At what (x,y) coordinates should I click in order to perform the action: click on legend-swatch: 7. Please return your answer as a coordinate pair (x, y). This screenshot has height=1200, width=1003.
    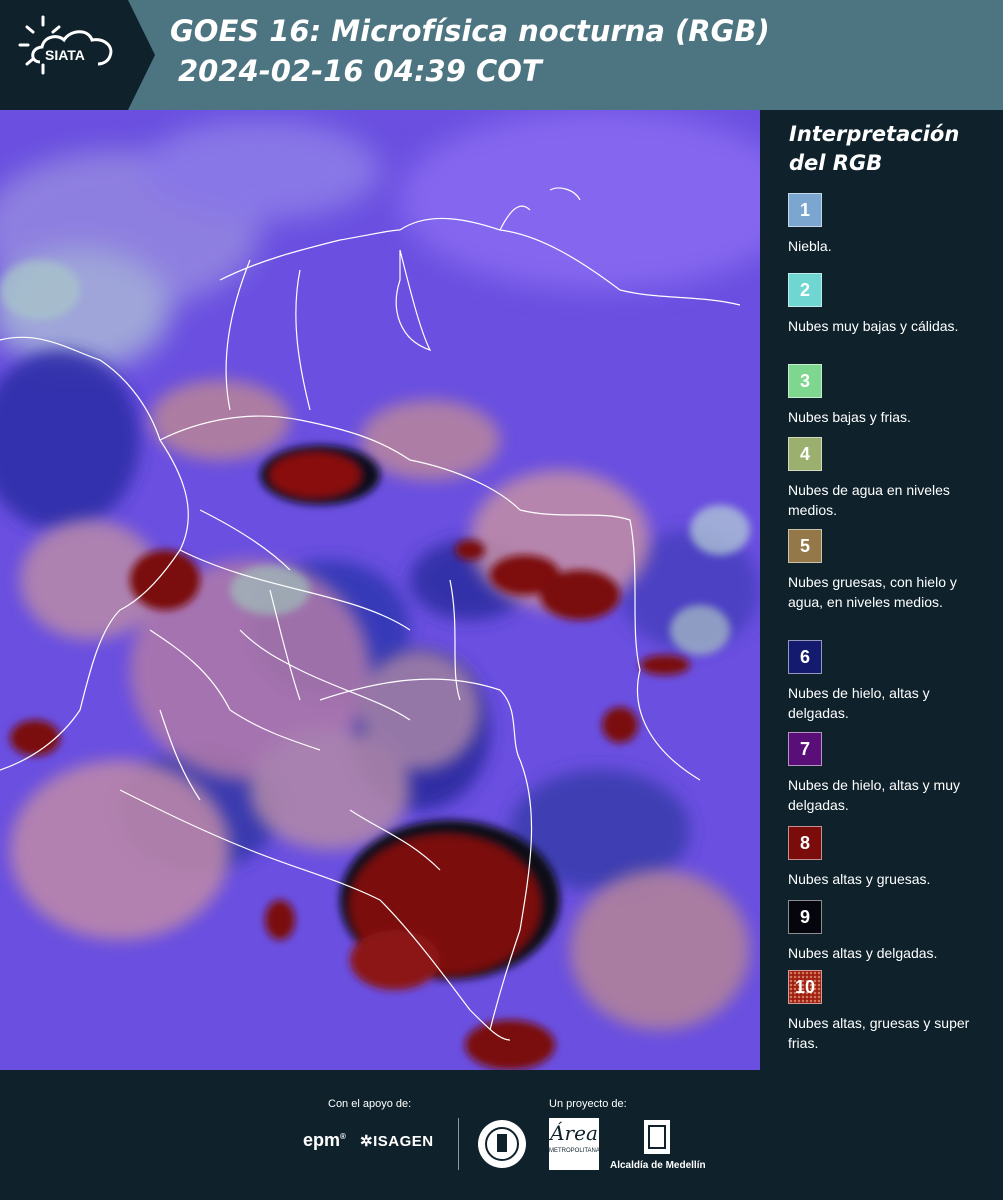
    Looking at the image, I should click on (805, 749).